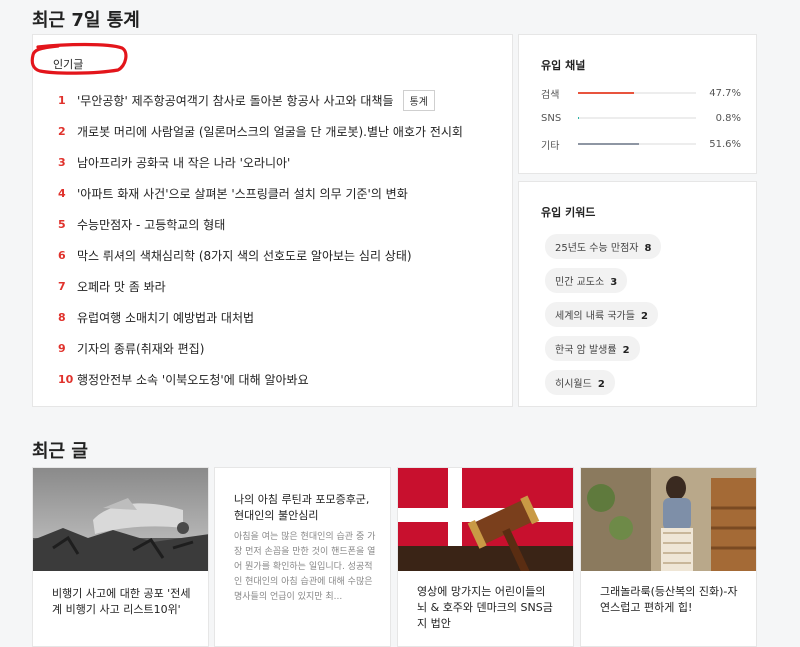  I want to click on popular-item: 9 기자의 종류(취재와 편집), so click(260, 348).